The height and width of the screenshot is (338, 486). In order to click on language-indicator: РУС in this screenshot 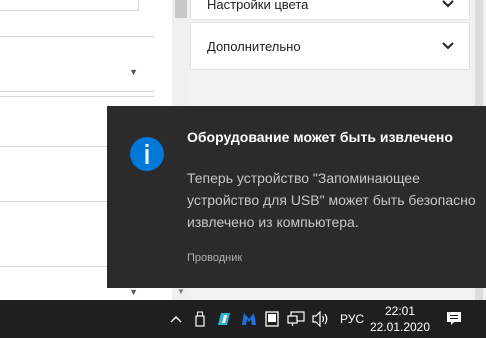, I will do `click(352, 319)`.